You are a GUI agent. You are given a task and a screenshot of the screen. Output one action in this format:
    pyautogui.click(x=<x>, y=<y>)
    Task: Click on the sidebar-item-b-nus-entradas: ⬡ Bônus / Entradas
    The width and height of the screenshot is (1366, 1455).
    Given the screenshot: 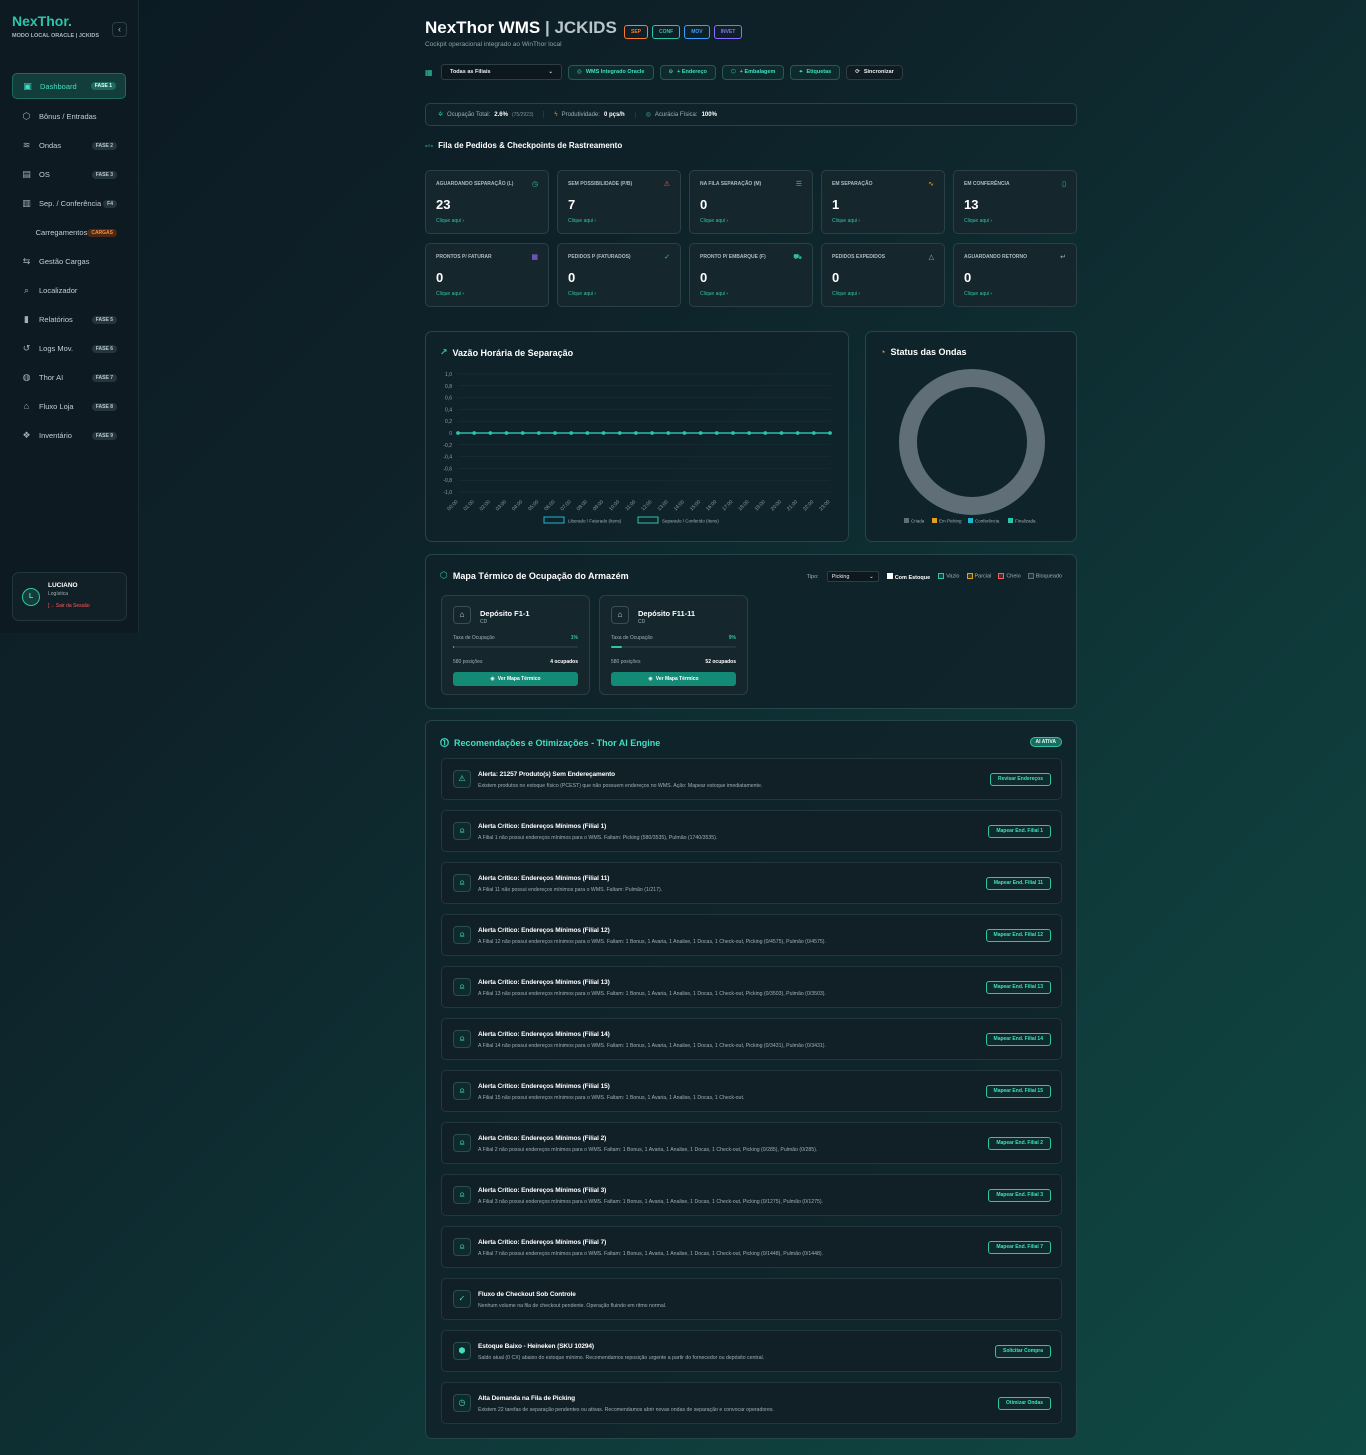 What is the action you would take?
    pyautogui.click(x=69, y=116)
    